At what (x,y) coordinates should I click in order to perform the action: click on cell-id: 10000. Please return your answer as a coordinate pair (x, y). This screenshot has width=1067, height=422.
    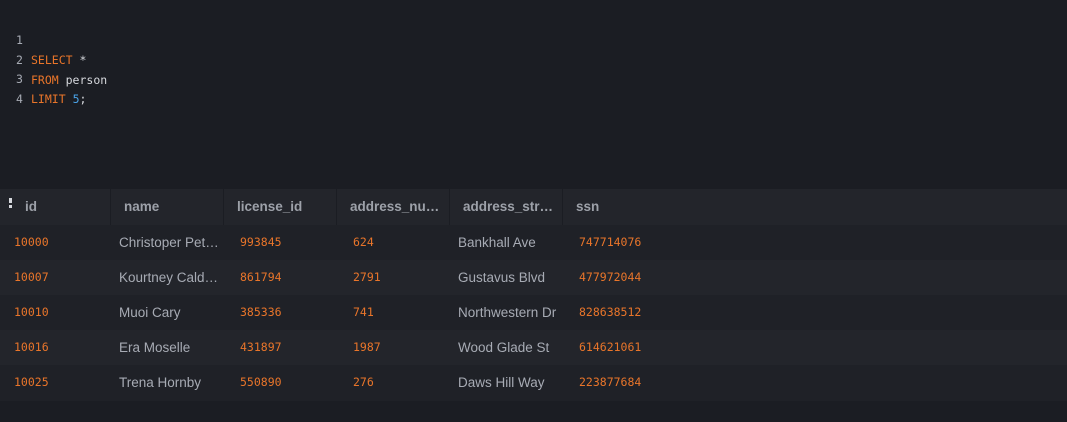
    Looking at the image, I should click on (59, 242).